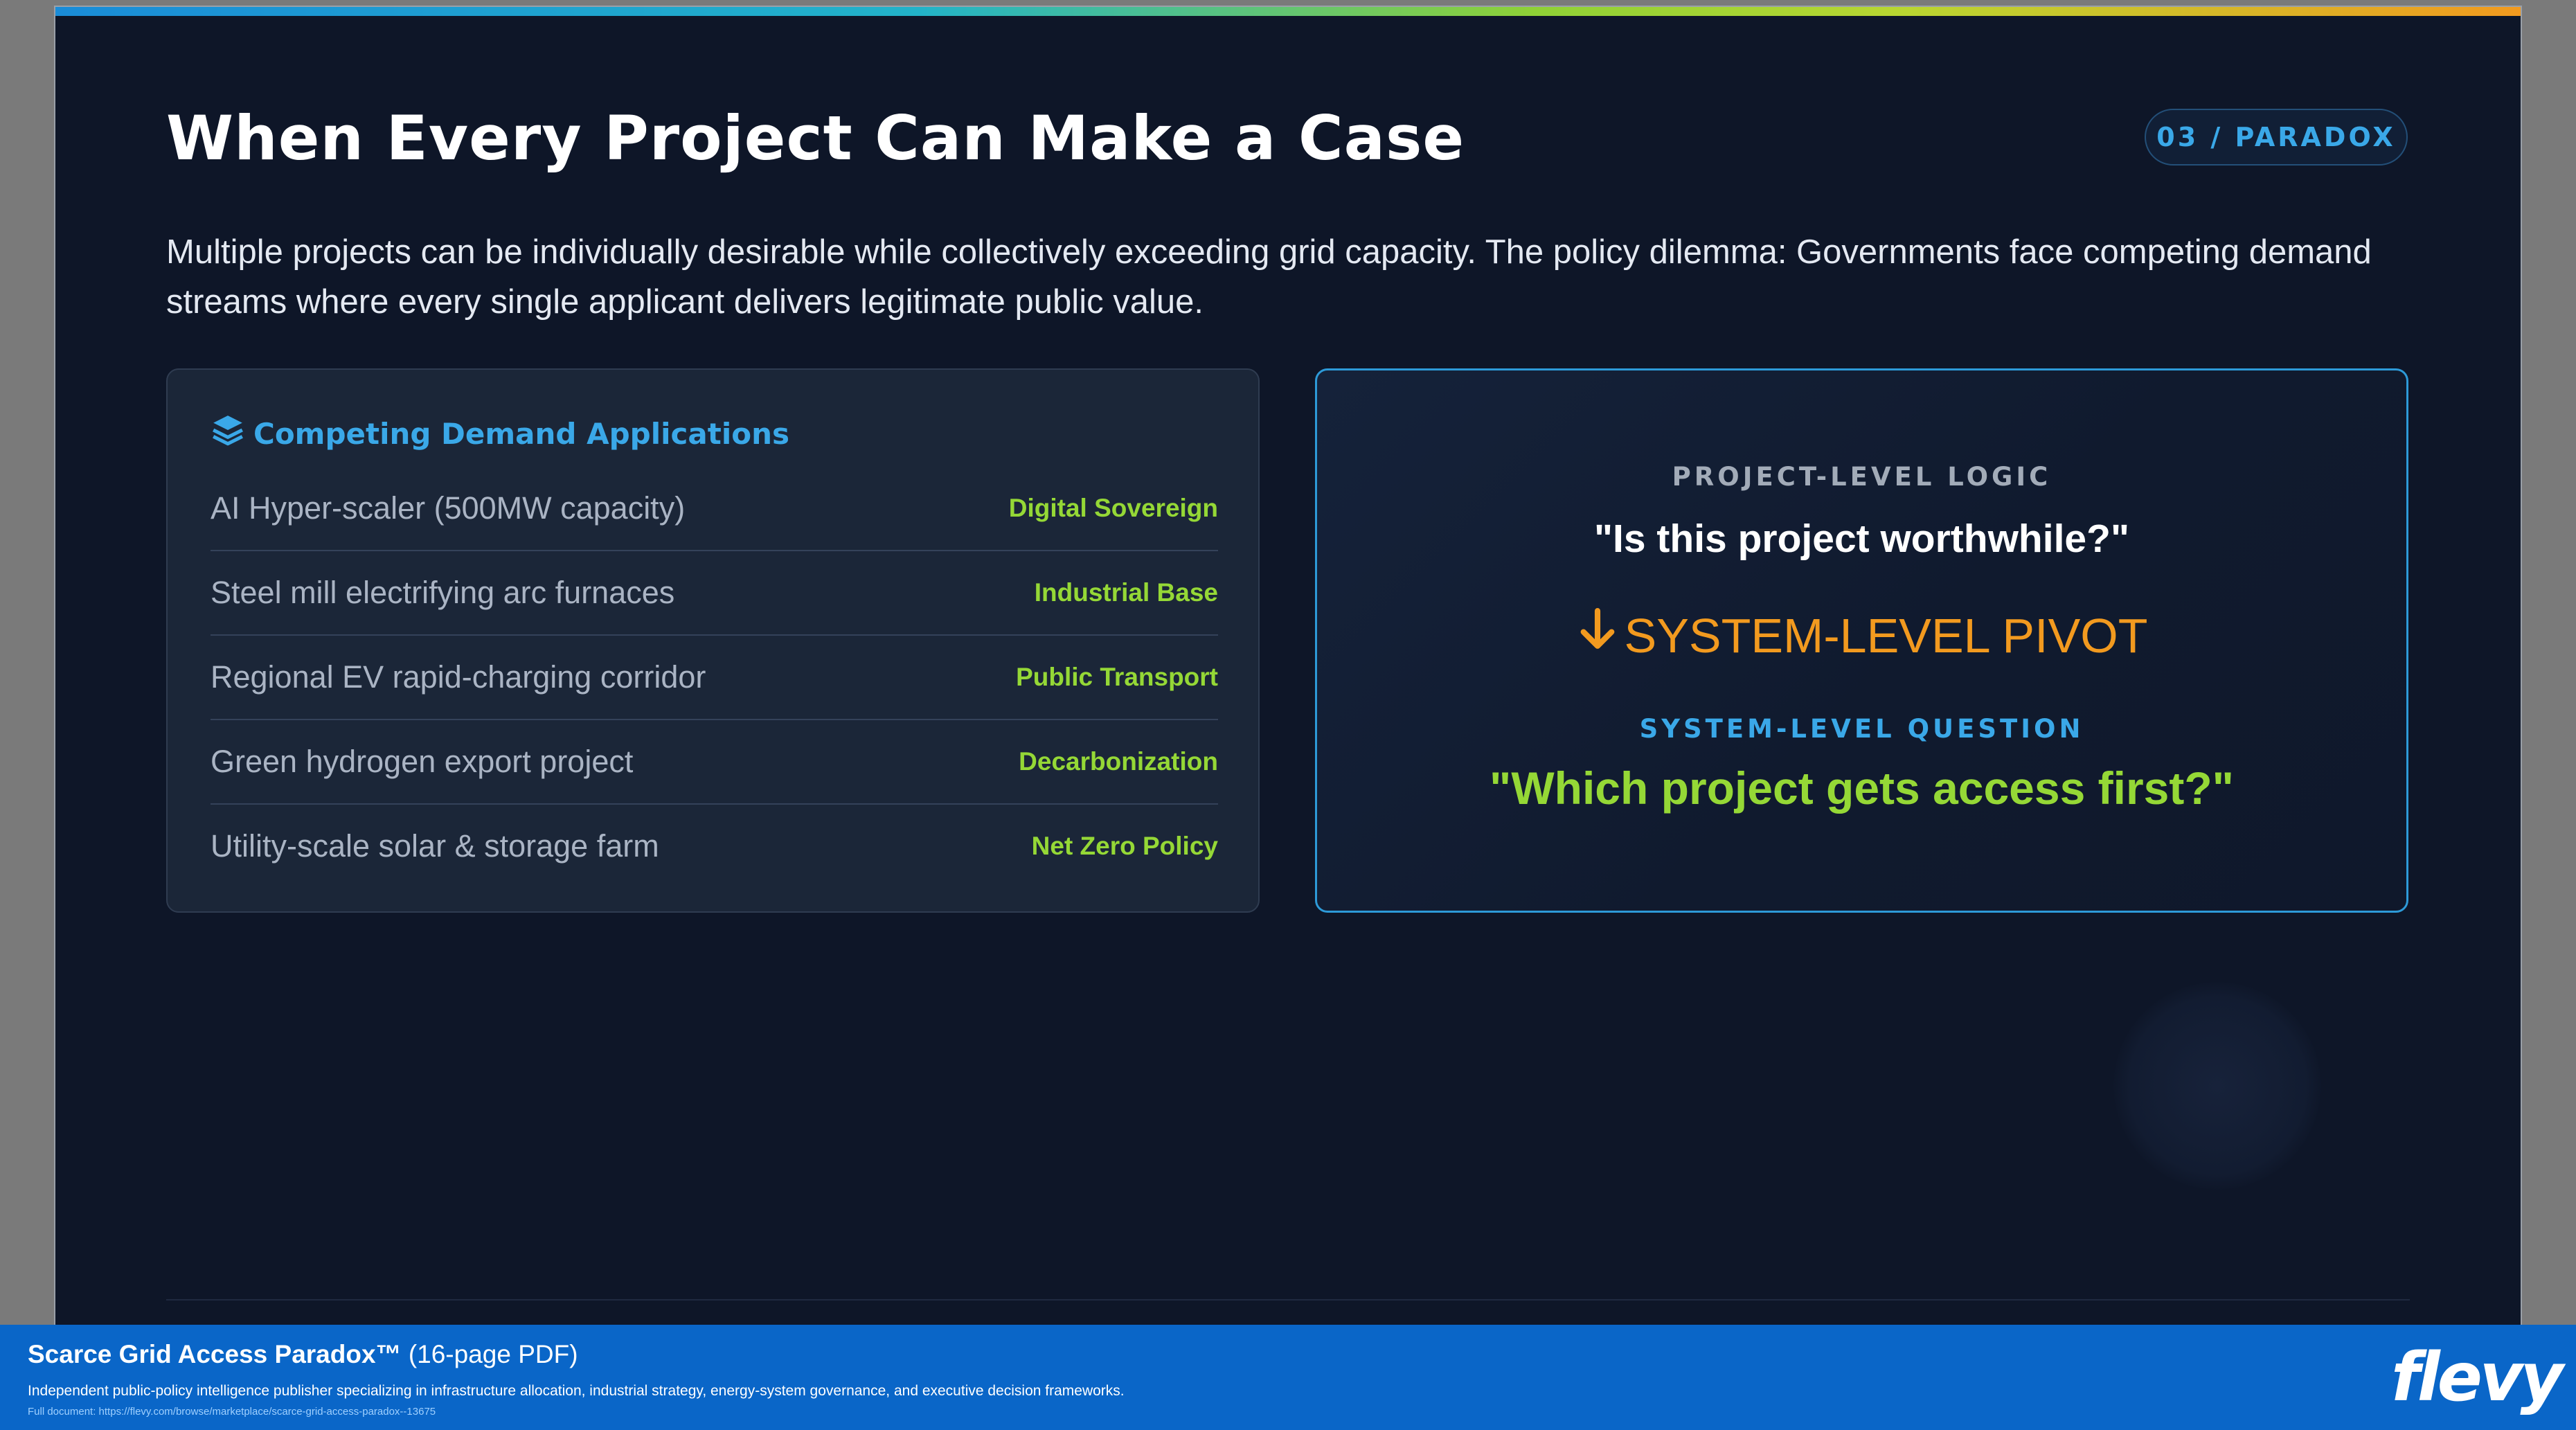 The image size is (2576, 1430). Describe the element at coordinates (1288, 1300) in the screenshot. I see `footer-divider` at that location.